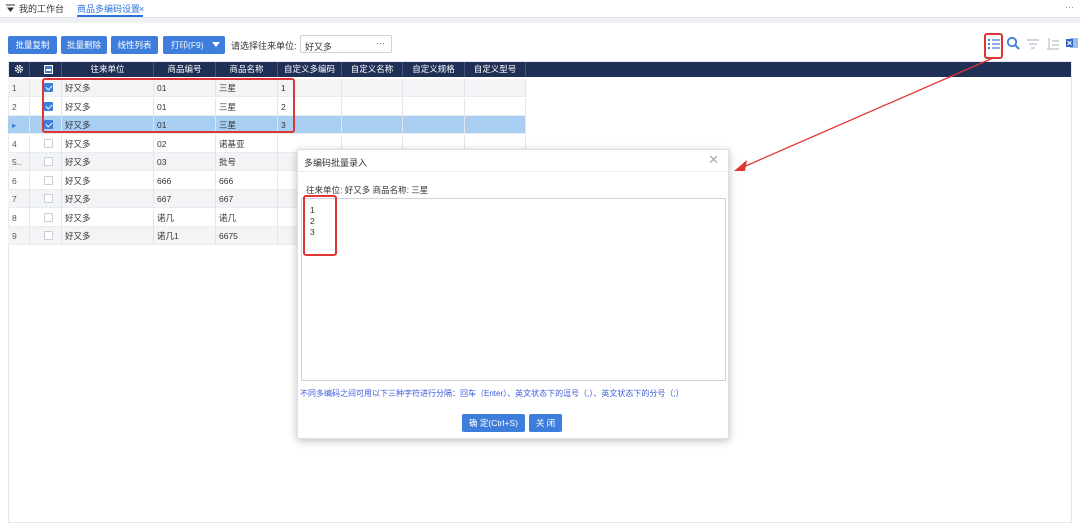 The height and width of the screenshot is (526, 1080). I want to click on row-number: 4, so click(19, 143).